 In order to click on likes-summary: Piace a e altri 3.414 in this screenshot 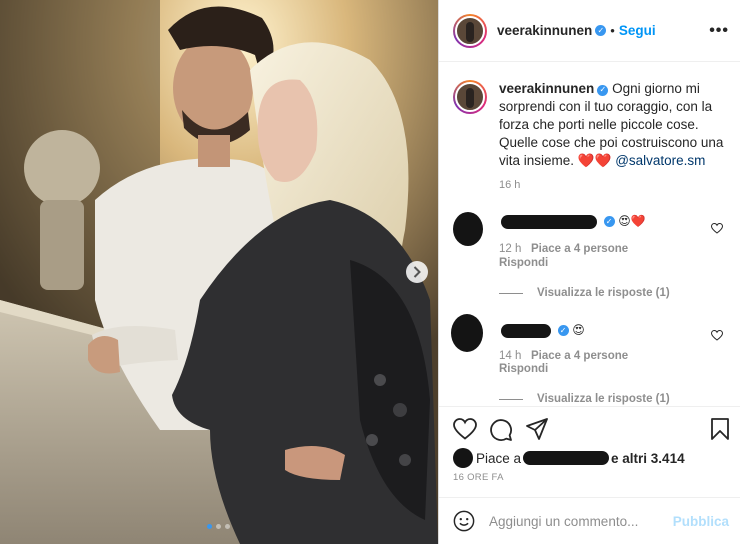, I will do `click(569, 458)`.